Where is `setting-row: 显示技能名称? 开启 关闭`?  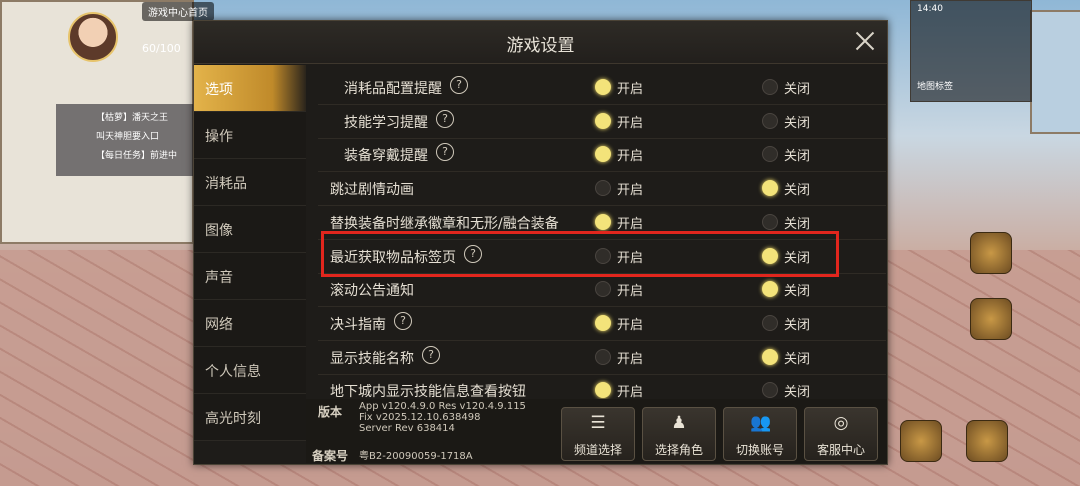
setting-row: 显示技能名称? 开启 关闭 is located at coordinates (602, 357).